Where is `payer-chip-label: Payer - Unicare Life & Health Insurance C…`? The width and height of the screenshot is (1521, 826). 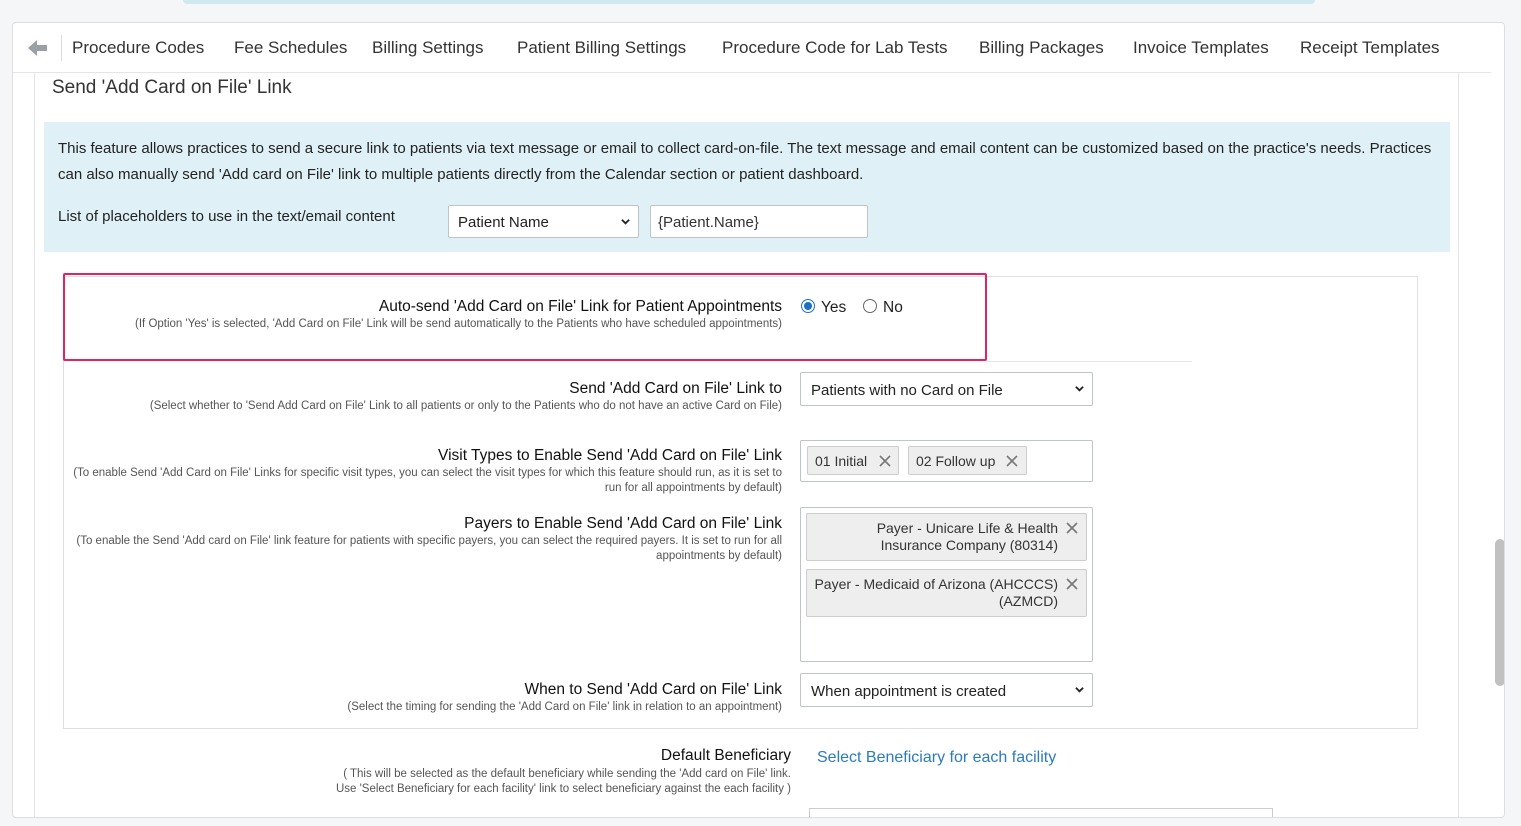
payer-chip-label: Payer - Unicare Life & Health Insurance C… is located at coordinates (967, 536).